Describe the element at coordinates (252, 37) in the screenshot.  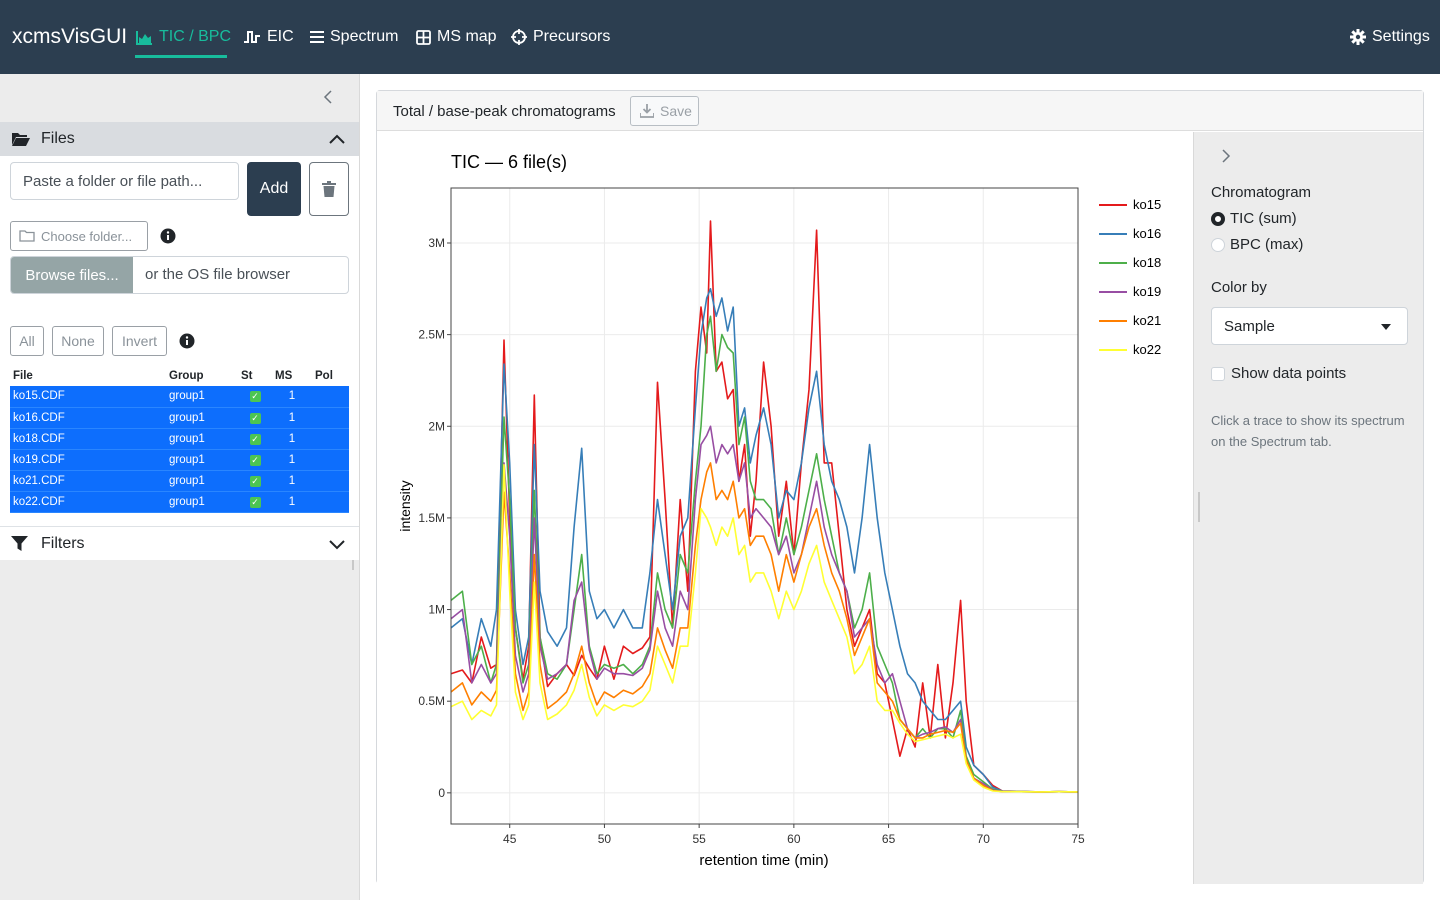
I see `wave-square-icon` at that location.